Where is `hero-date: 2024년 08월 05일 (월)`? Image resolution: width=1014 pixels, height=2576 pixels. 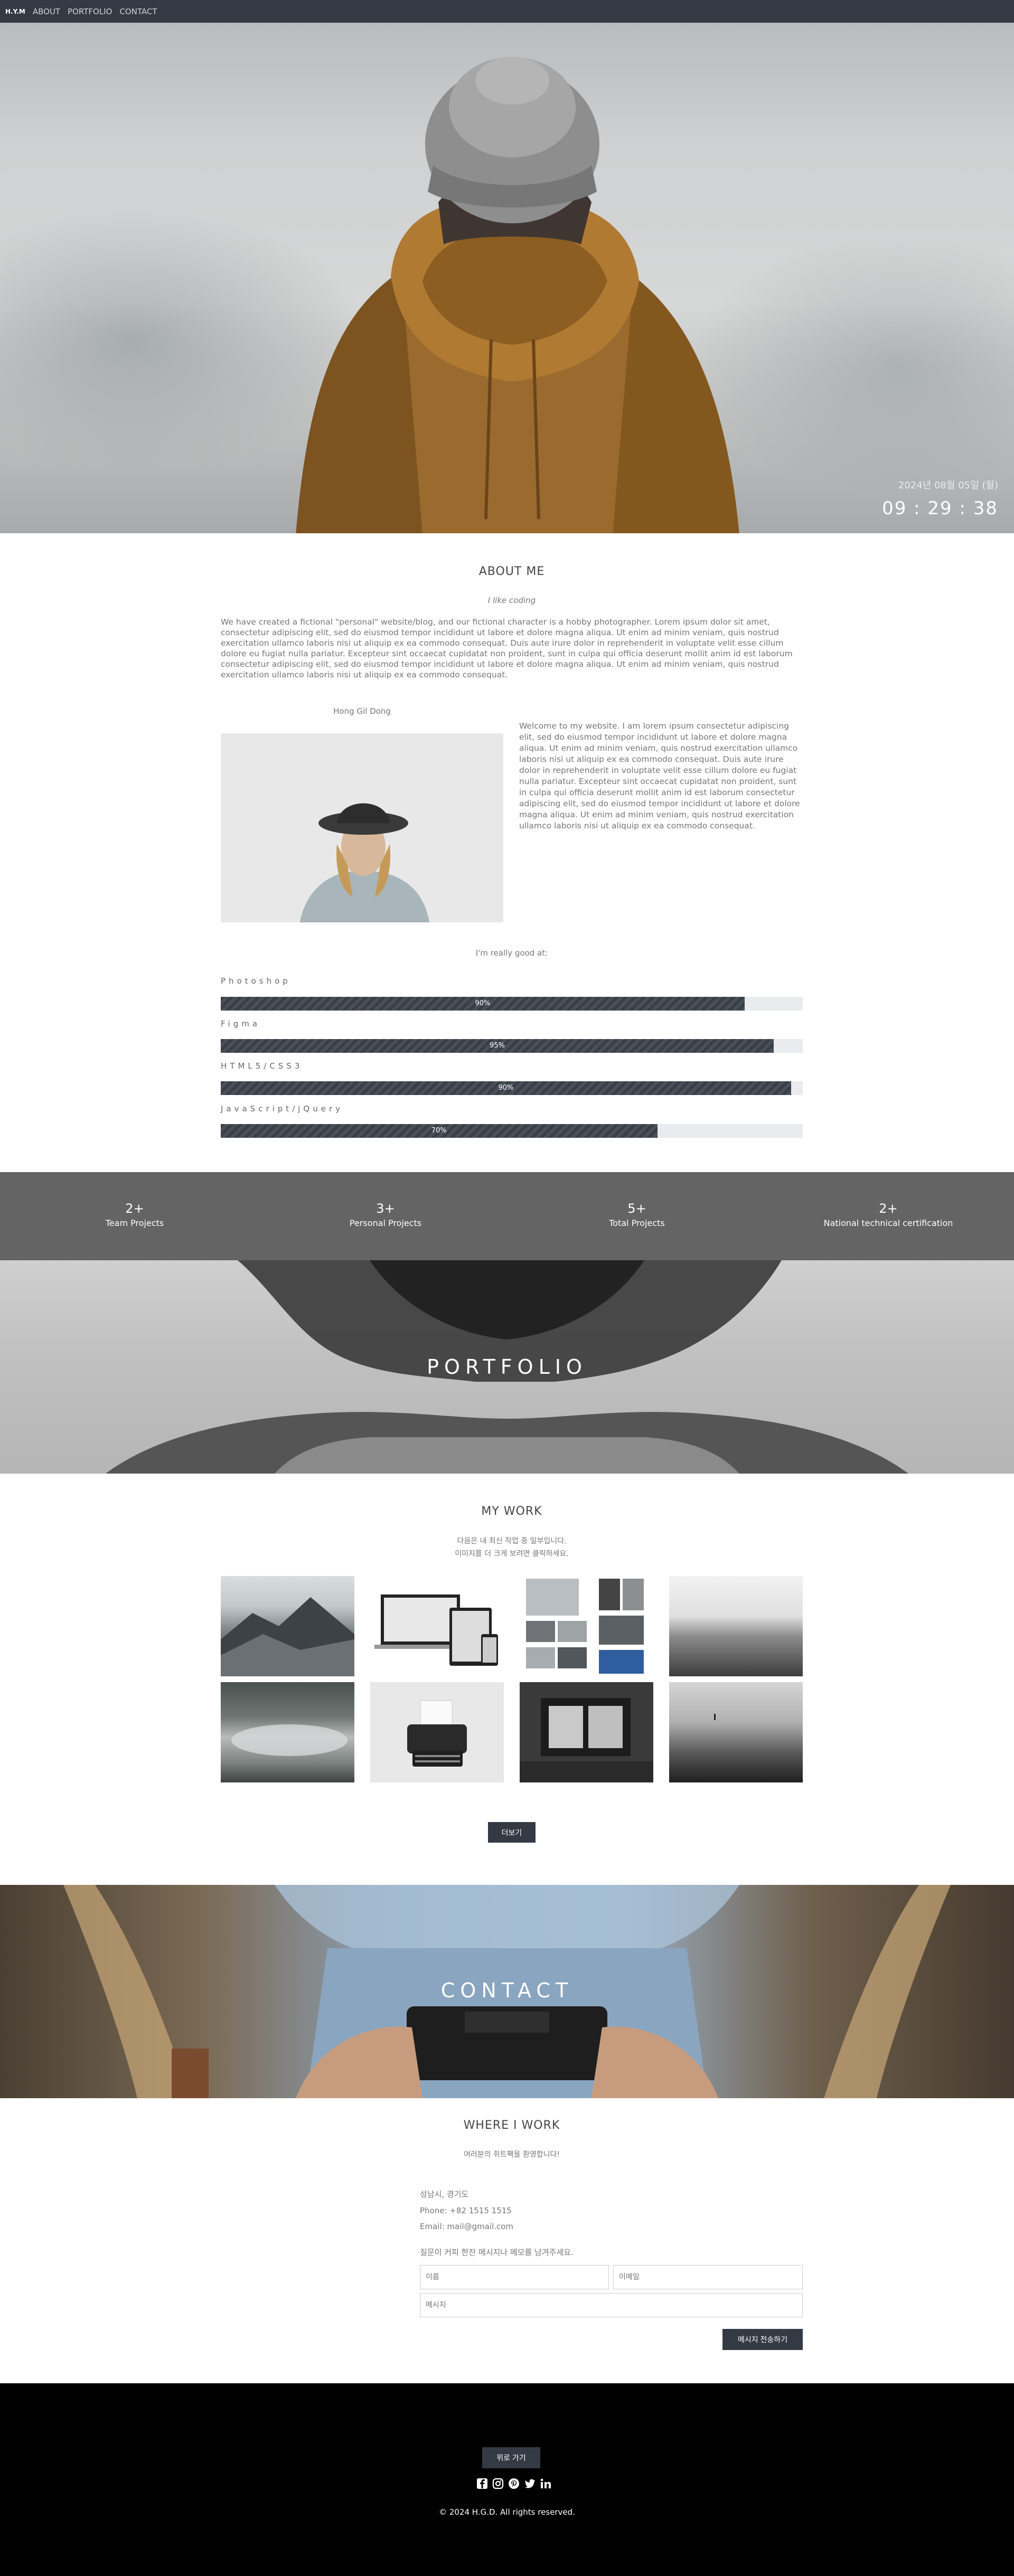
hero-date: 2024년 08월 05일 (월) is located at coordinates (948, 485).